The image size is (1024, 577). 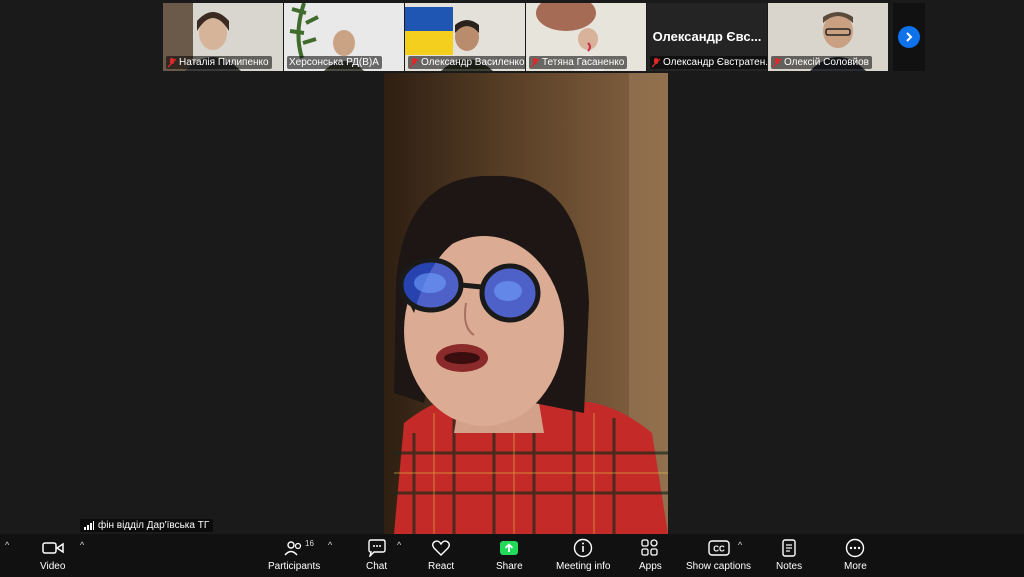 I want to click on participants-options-caret: ^, so click(x=330, y=545).